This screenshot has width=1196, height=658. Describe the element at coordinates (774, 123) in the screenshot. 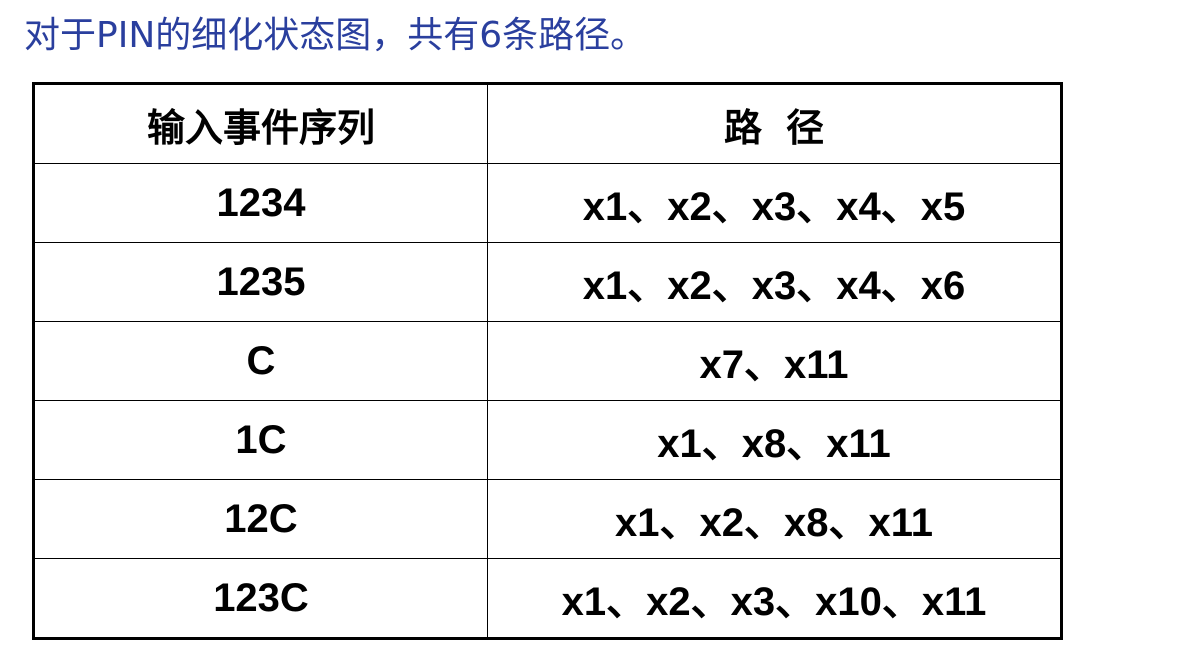

I see `header-path: 路径` at that location.